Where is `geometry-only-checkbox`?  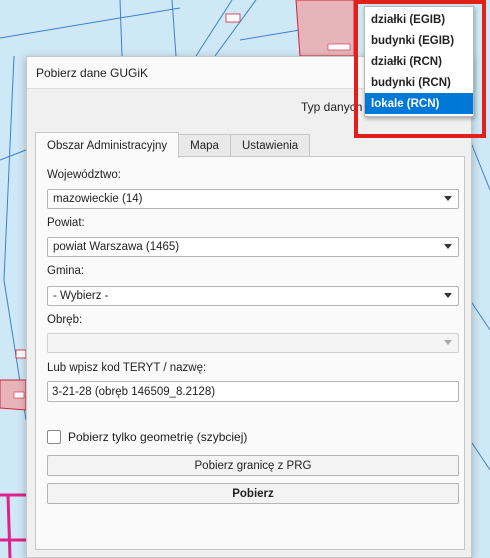
geometry-only-checkbox is located at coordinates (54, 437).